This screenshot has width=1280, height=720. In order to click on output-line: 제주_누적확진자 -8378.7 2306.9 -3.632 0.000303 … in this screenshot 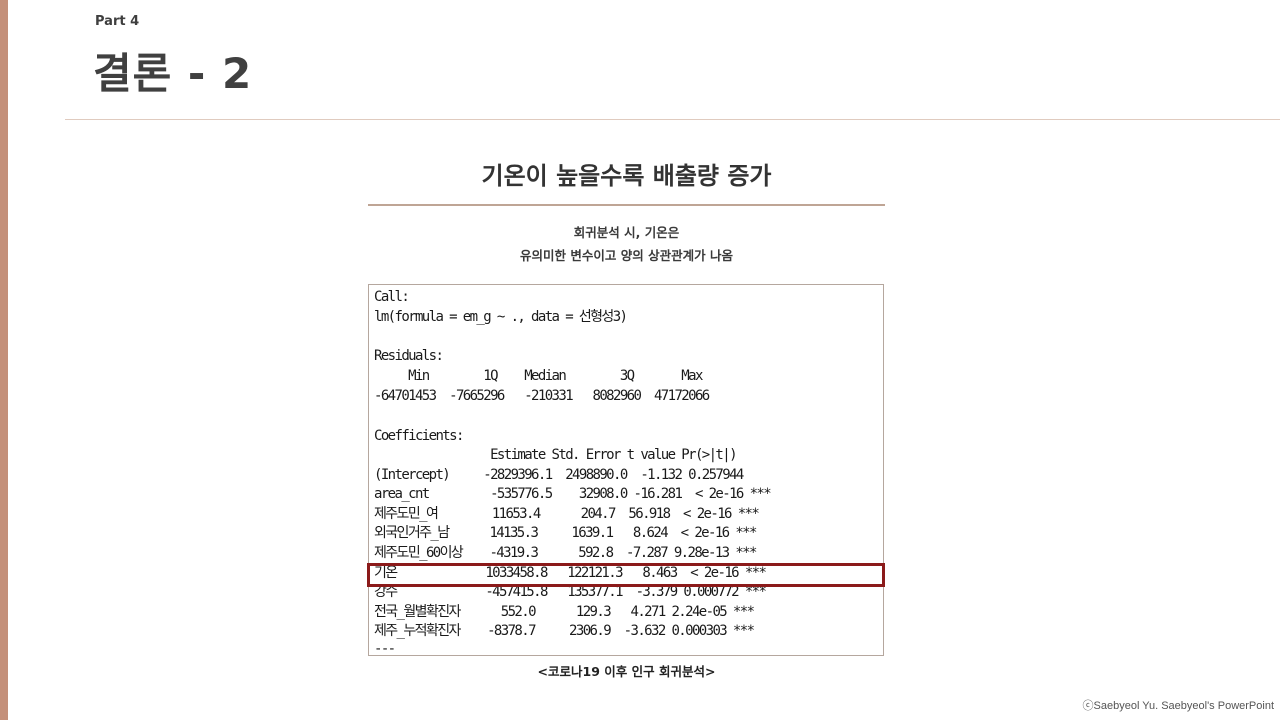, I will do `click(564, 631)`.